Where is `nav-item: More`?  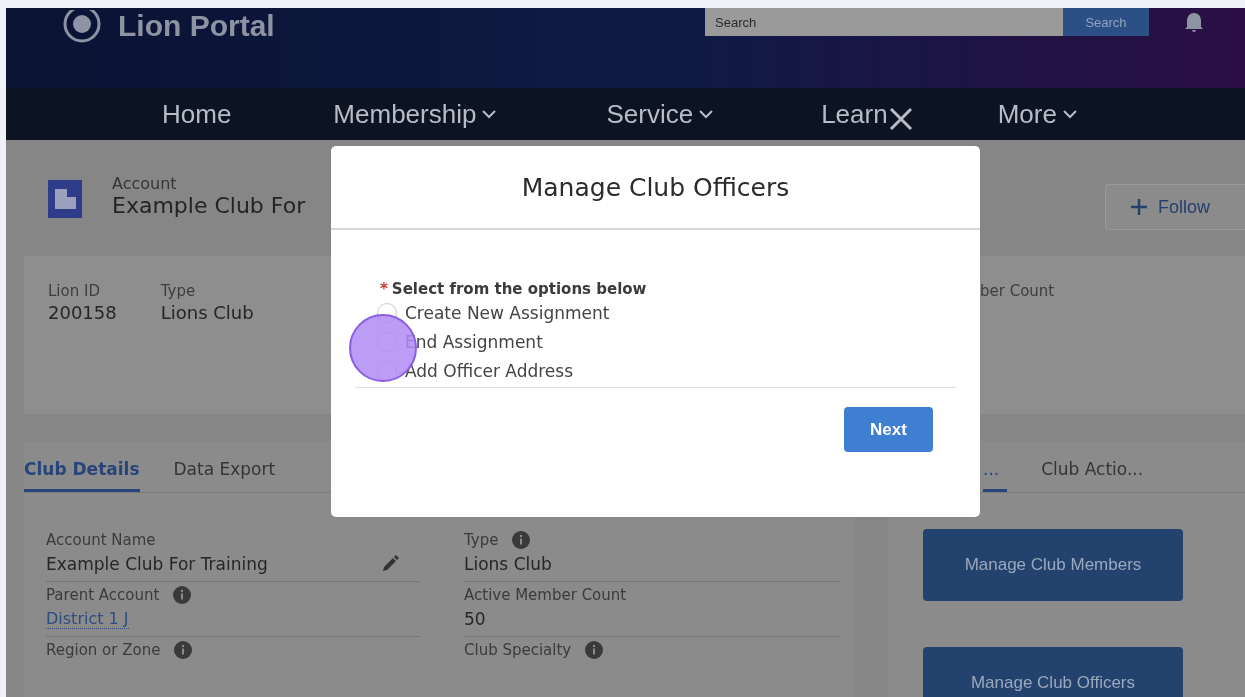
nav-item: More is located at coordinates (1037, 114).